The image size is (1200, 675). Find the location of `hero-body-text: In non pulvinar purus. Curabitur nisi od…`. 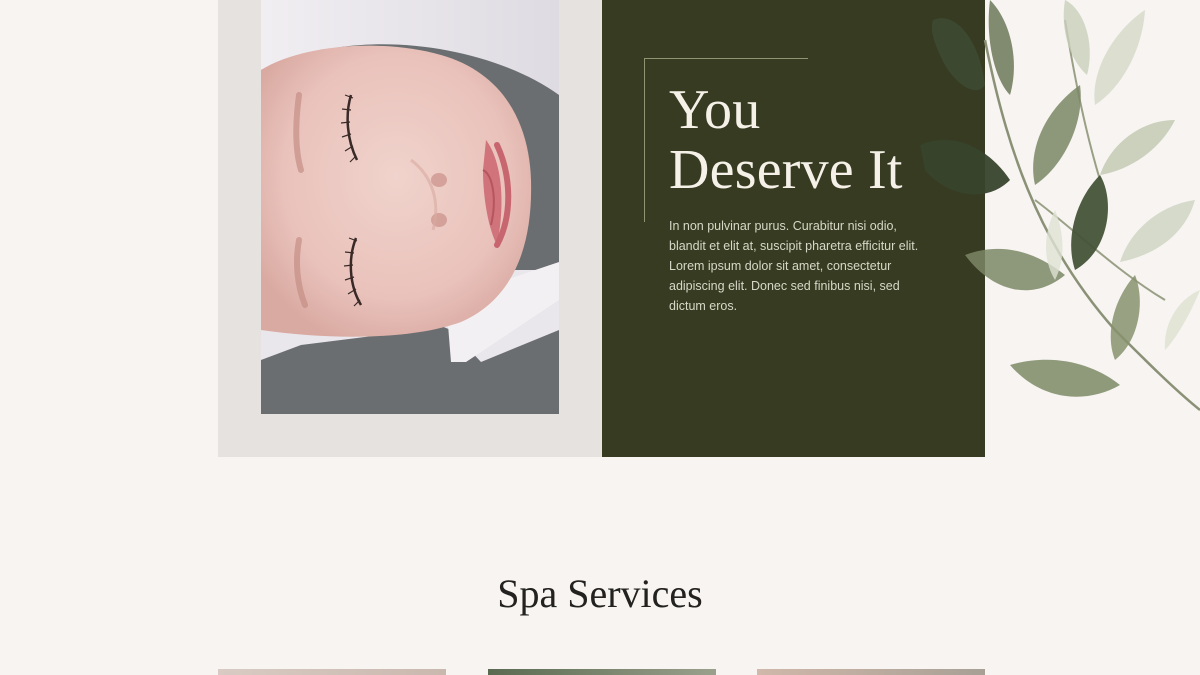

hero-body-text: In non pulvinar purus. Curabitur nisi od… is located at coordinates (794, 266).